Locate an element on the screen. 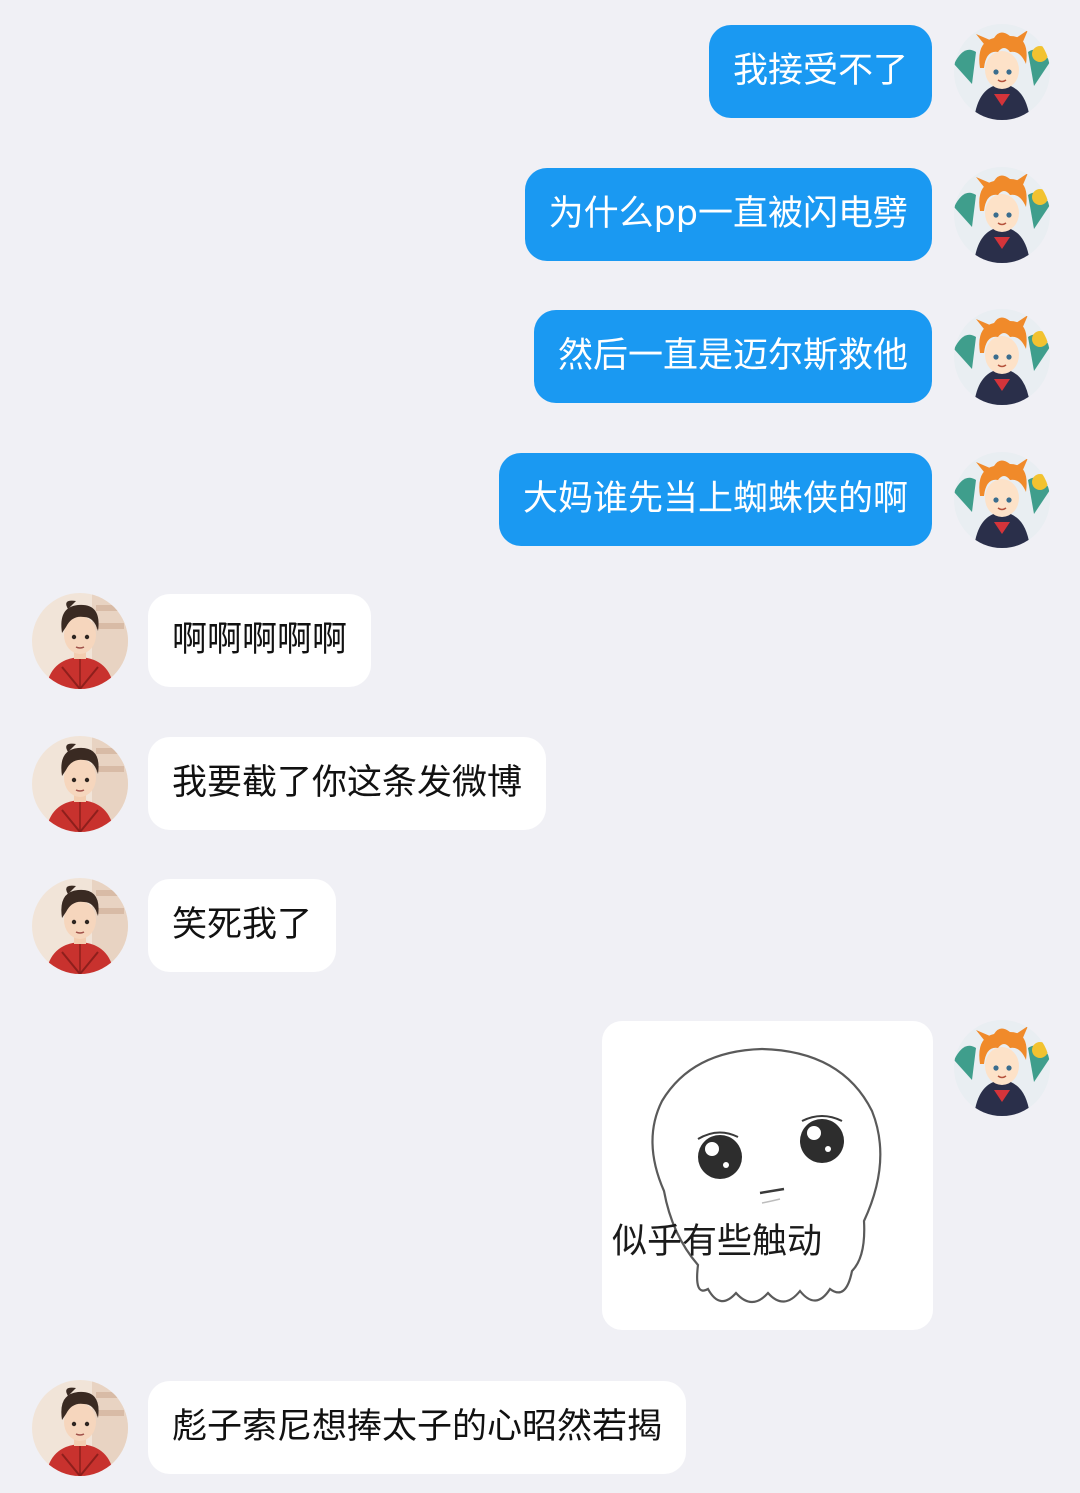  incoming-message-bubble: 彪子索尼想捧太子的心昭然若揭 is located at coordinates (417, 1427).